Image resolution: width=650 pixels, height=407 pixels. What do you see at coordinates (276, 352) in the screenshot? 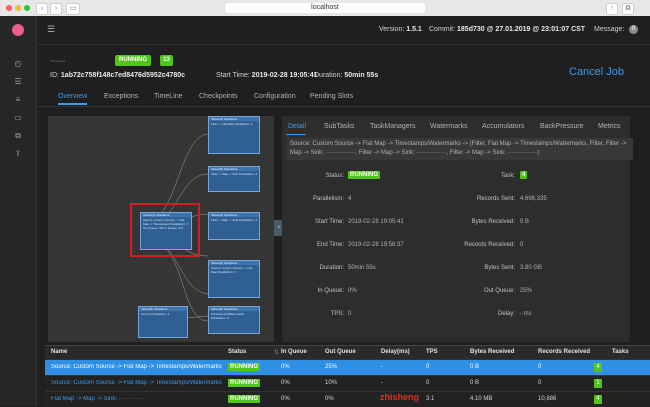
I see `sort-icon: ⇅` at bounding box center [276, 352].